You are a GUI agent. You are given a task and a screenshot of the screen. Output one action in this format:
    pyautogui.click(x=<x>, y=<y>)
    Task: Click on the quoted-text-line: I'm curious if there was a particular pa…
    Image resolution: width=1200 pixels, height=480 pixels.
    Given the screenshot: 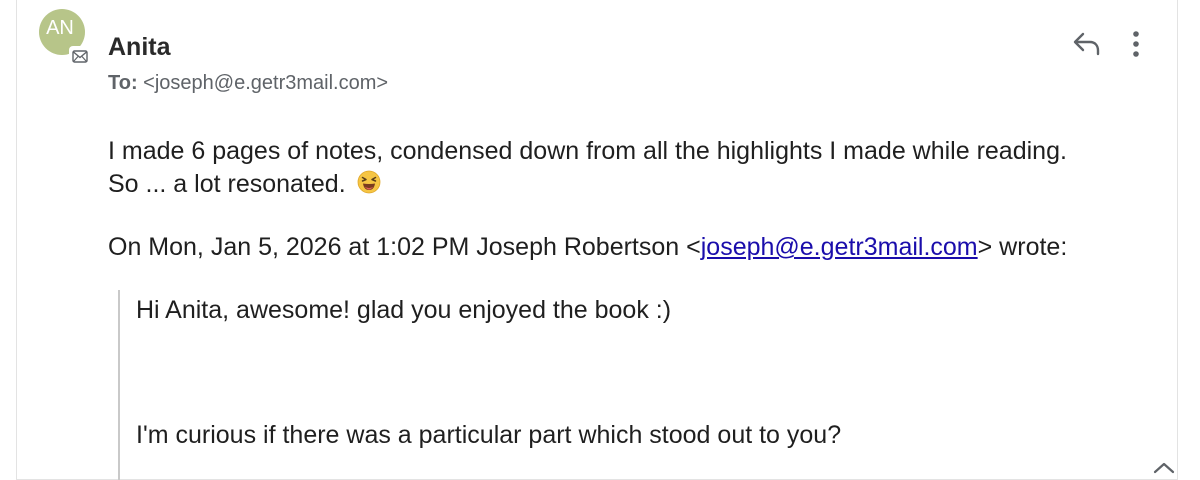 What is the action you would take?
    pyautogui.click(x=489, y=435)
    